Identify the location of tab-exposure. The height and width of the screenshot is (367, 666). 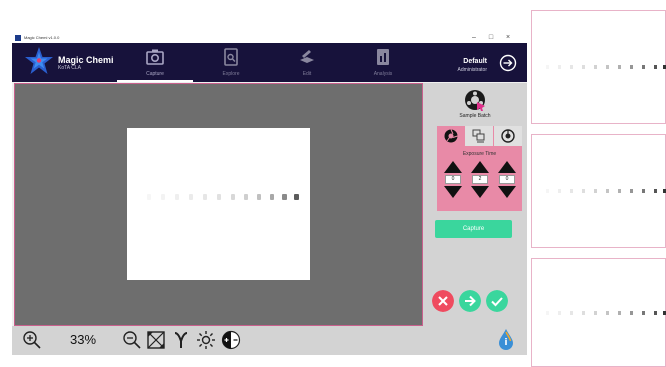
(451, 136).